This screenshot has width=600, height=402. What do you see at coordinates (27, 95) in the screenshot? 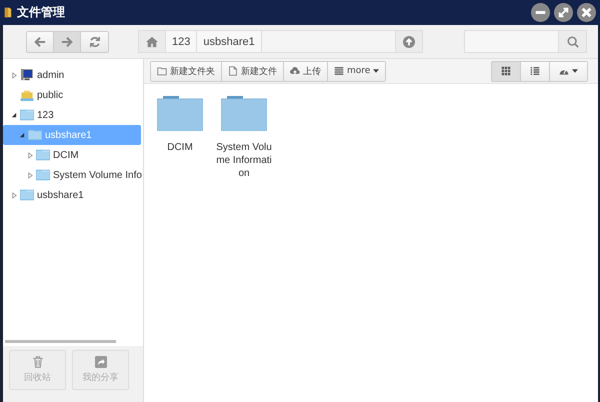
I see `shared-folder-icon` at bounding box center [27, 95].